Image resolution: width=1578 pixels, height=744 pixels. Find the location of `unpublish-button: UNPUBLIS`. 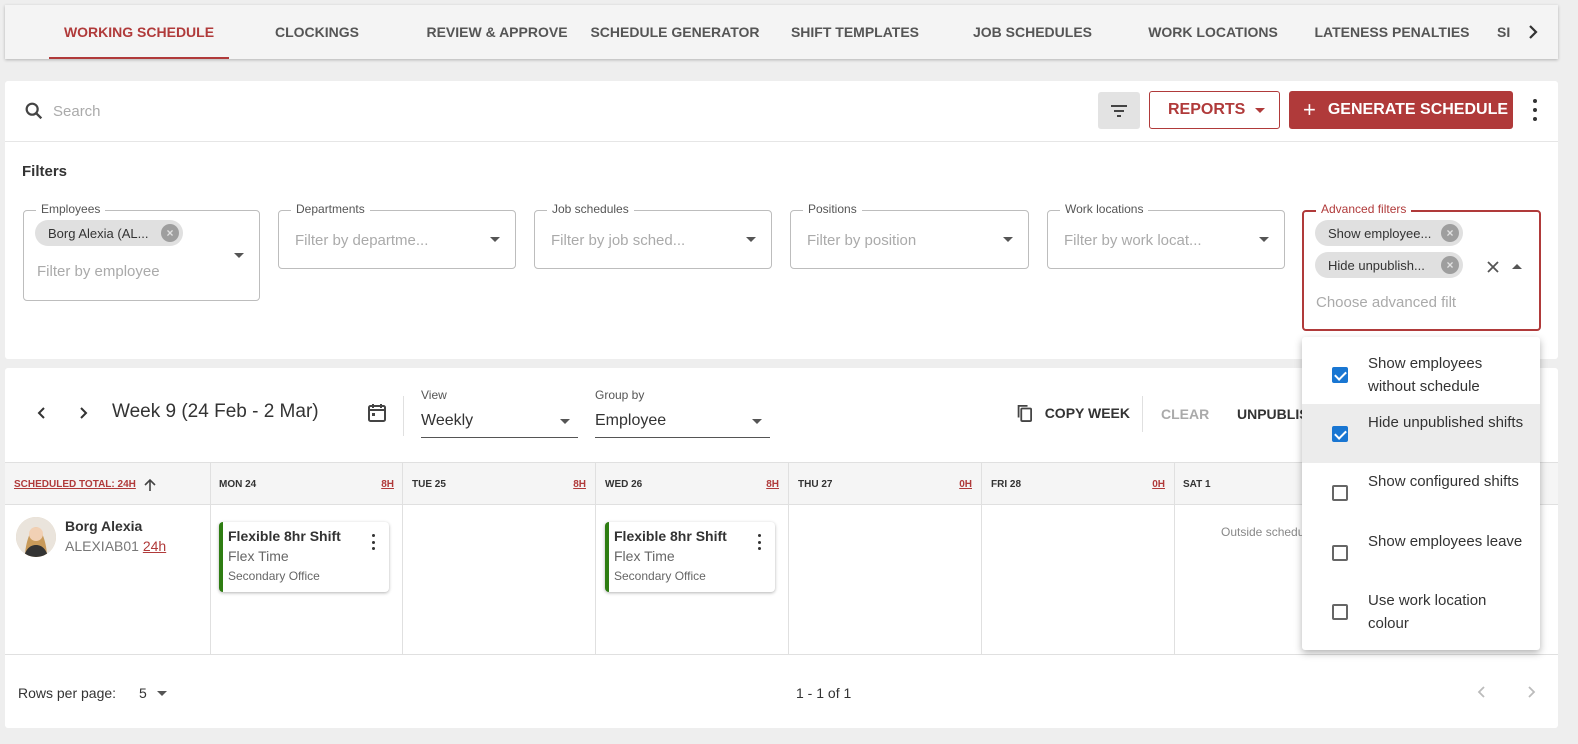

unpublish-button: UNPUBLIS is located at coordinates (1273, 414).